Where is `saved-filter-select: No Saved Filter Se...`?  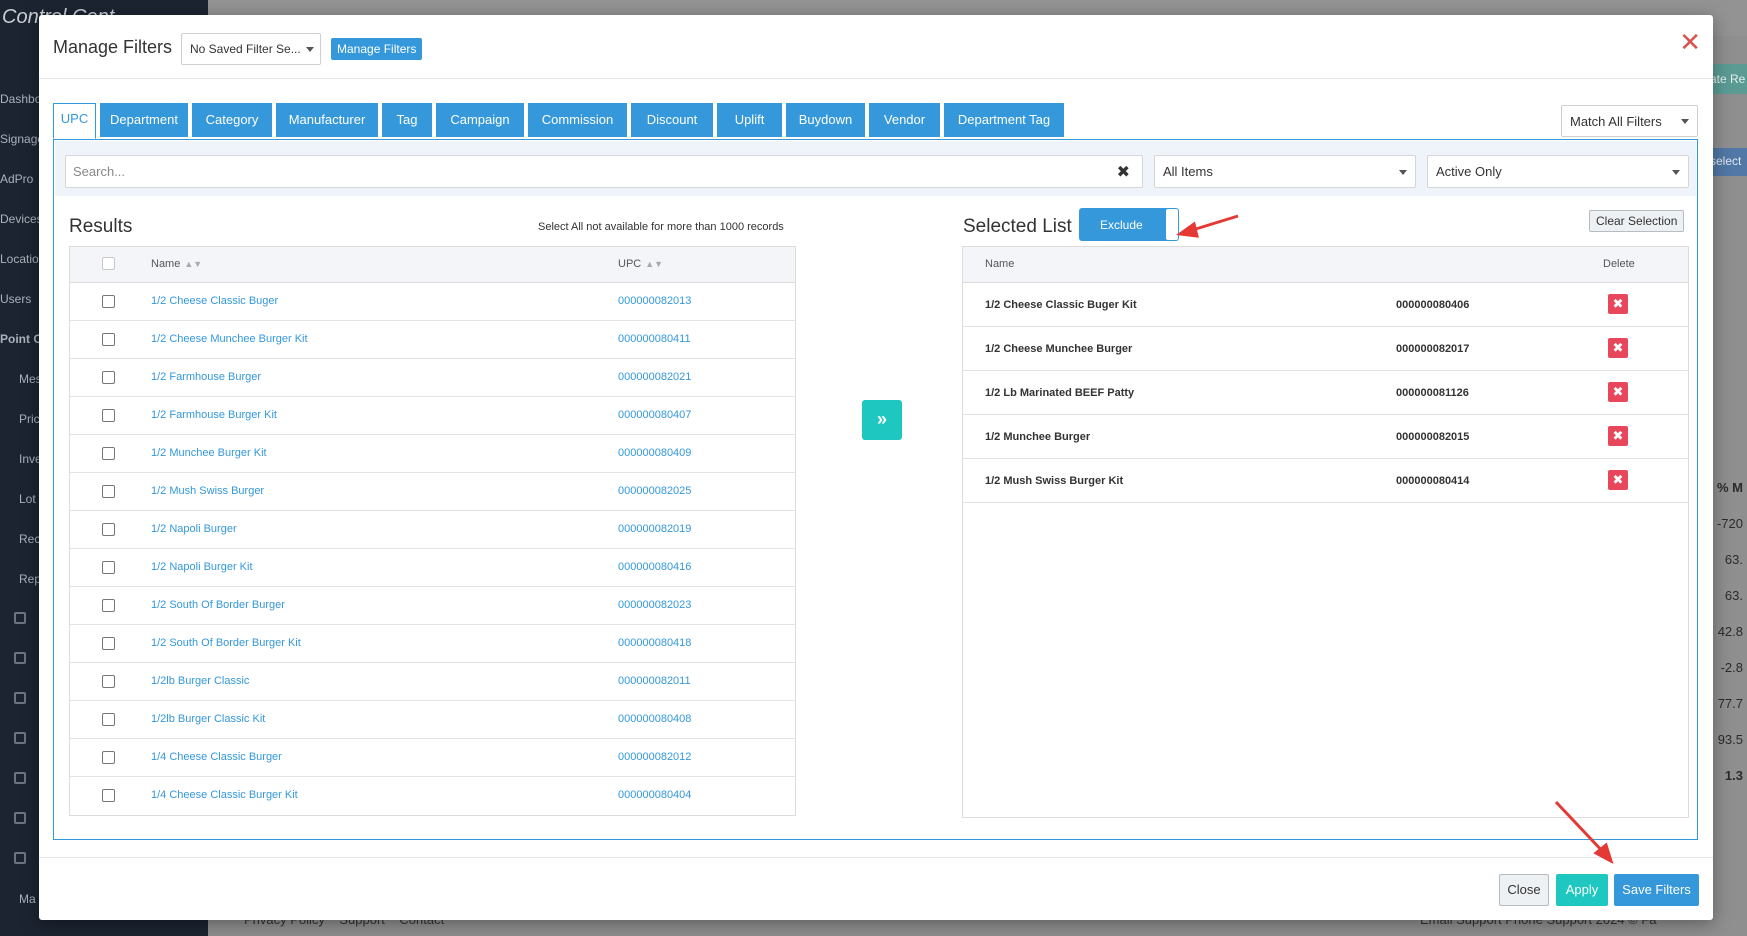
saved-filter-select: No Saved Filter Se... is located at coordinates (251, 49).